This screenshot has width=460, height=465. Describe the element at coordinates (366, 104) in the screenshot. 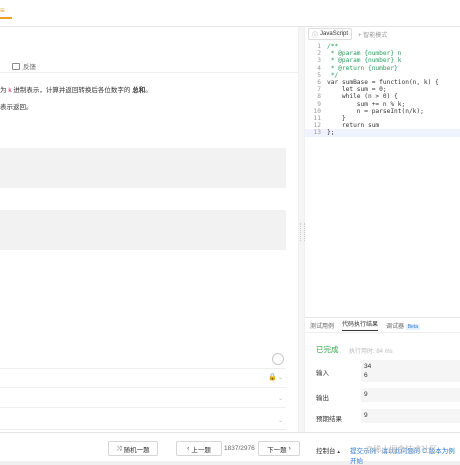

I see `code-text: sum += n % k;` at that location.